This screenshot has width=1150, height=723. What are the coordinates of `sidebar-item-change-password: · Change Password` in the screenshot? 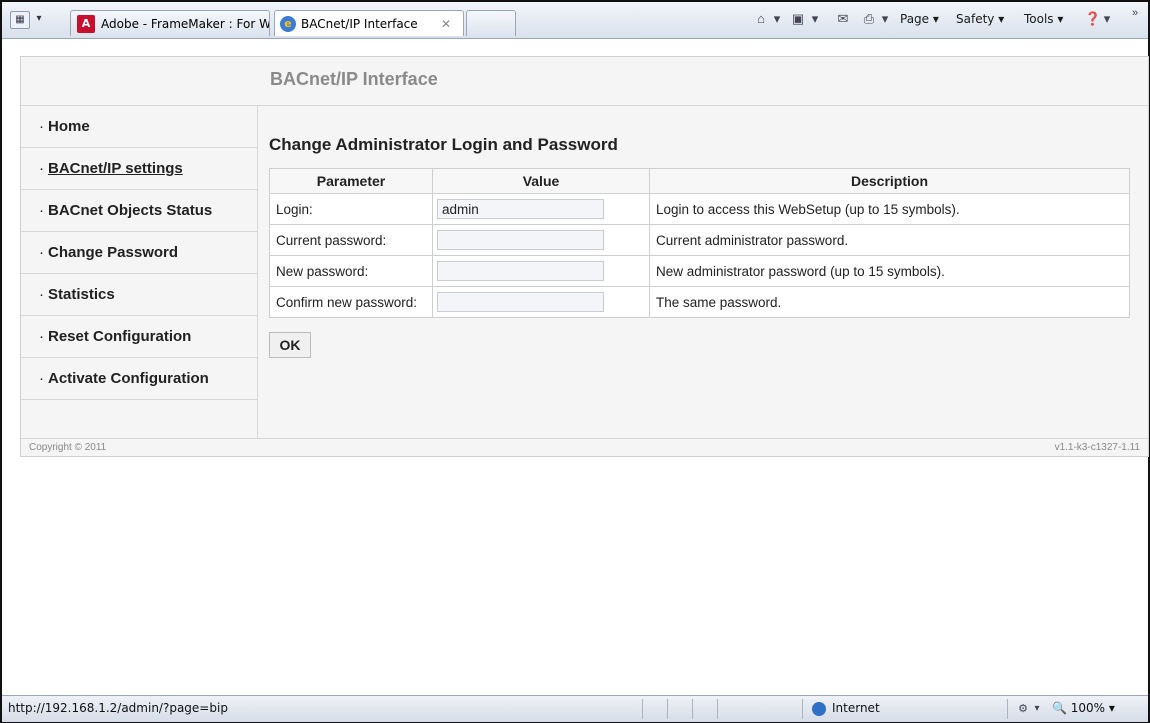 It's located at (139, 253).